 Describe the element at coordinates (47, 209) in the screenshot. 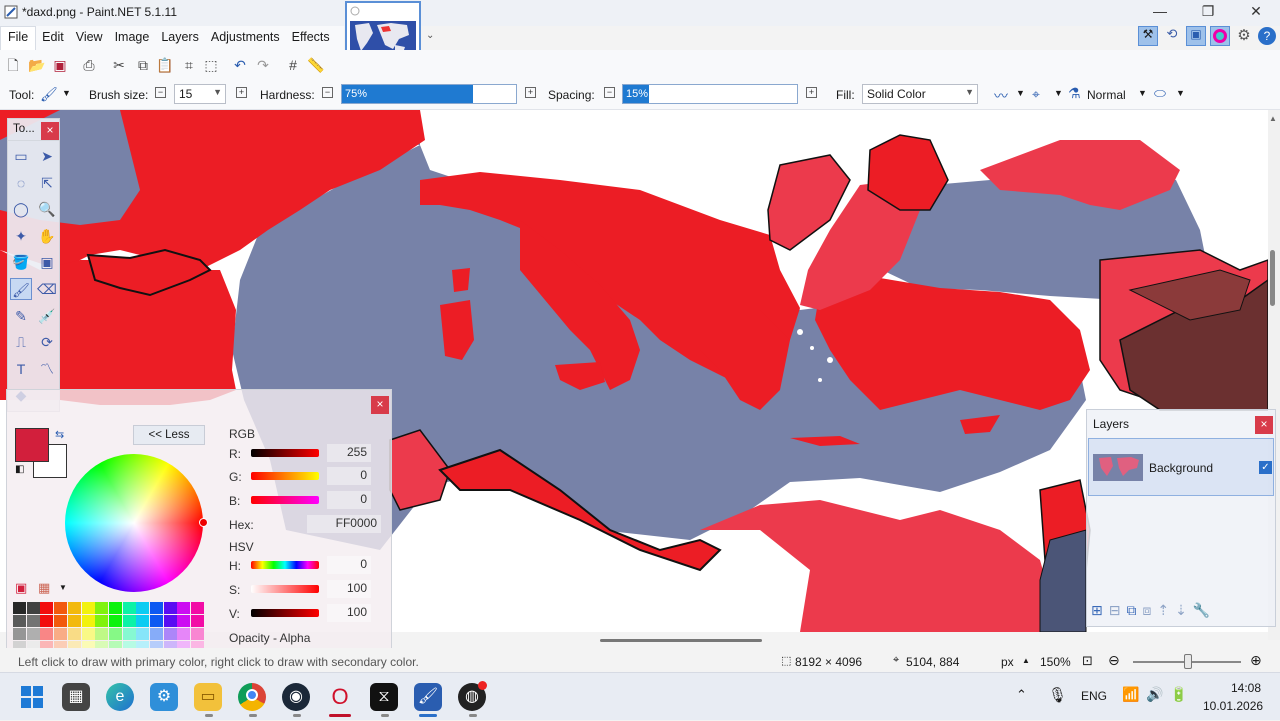

I see `zoom-icon: 🔍` at that location.